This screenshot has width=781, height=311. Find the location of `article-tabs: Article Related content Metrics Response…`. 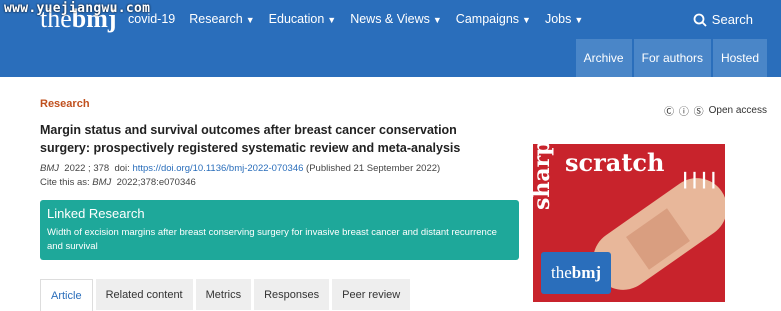

article-tabs: Article Related content Metrics Response… is located at coordinates (226, 295).